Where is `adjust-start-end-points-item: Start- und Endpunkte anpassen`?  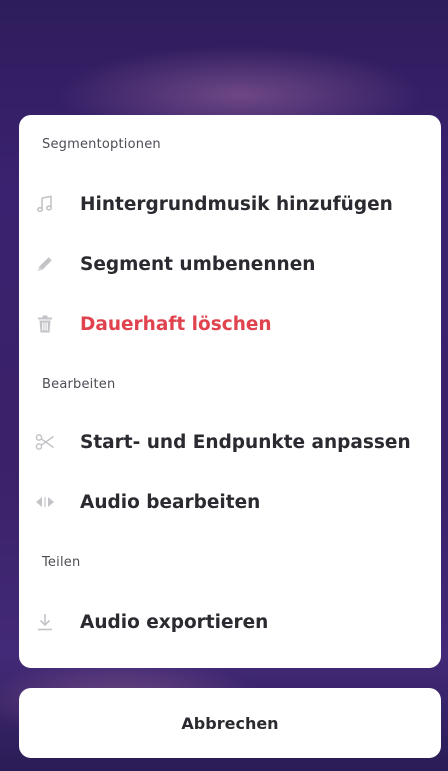 adjust-start-end-points-item: Start- und Endpunkte anpassen is located at coordinates (230, 442).